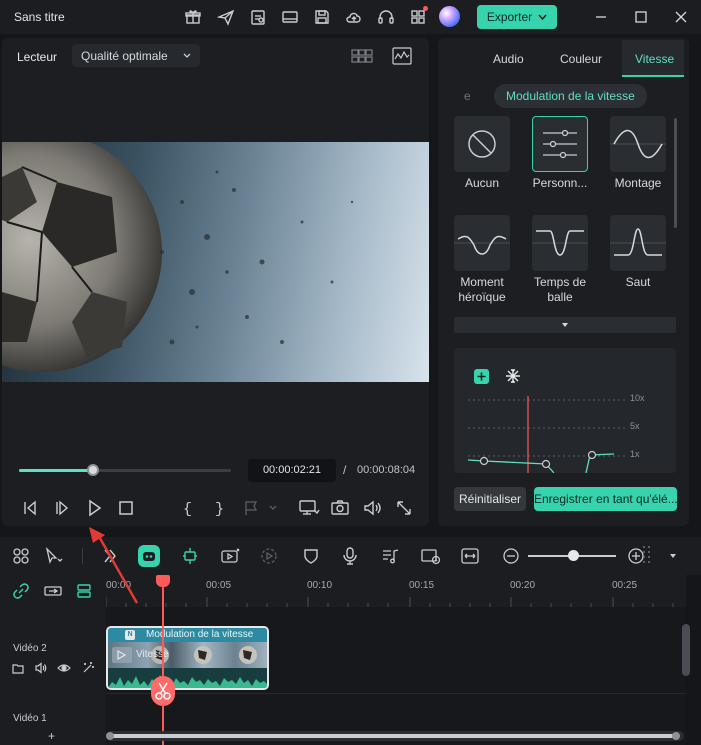 The width and height of the screenshot is (701, 745). What do you see at coordinates (51, 736) in the screenshot?
I see `add-track-button: +` at bounding box center [51, 736].